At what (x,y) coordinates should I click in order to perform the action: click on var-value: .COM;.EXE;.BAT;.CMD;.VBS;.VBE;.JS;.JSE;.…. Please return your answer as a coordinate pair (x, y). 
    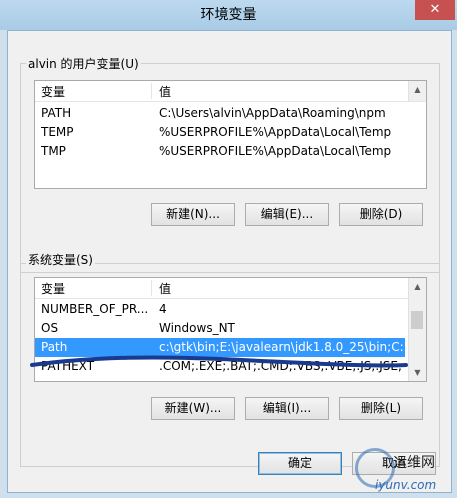
    Looking at the image, I should click on (281, 366).